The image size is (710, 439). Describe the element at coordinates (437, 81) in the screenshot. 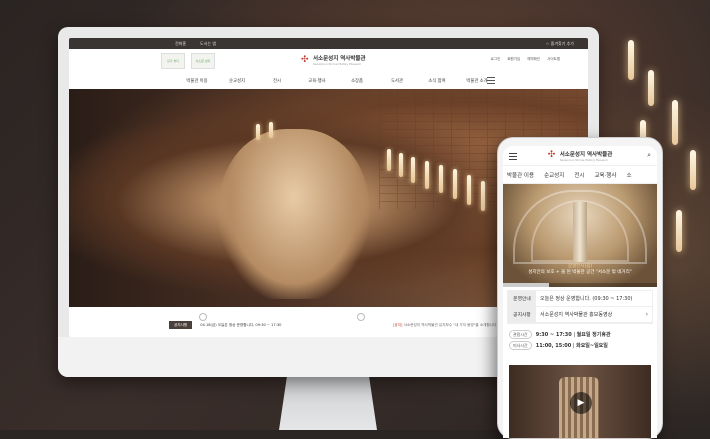

I see `nav-item: 소식 참여` at that location.